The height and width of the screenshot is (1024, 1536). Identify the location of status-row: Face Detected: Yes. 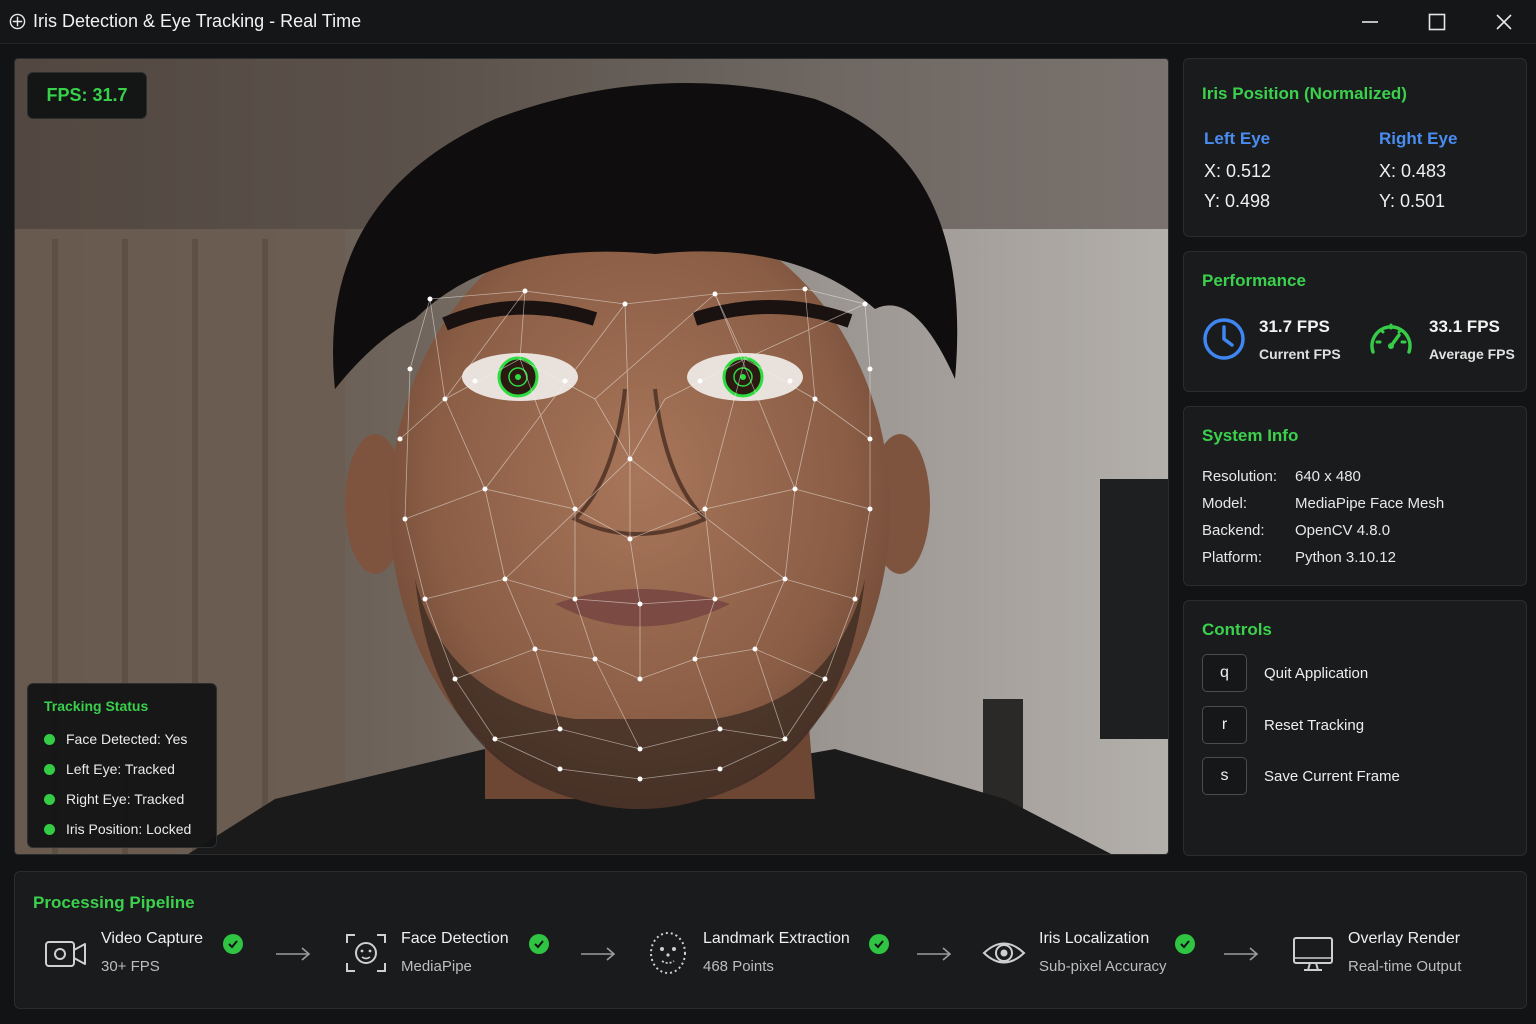
(122, 739).